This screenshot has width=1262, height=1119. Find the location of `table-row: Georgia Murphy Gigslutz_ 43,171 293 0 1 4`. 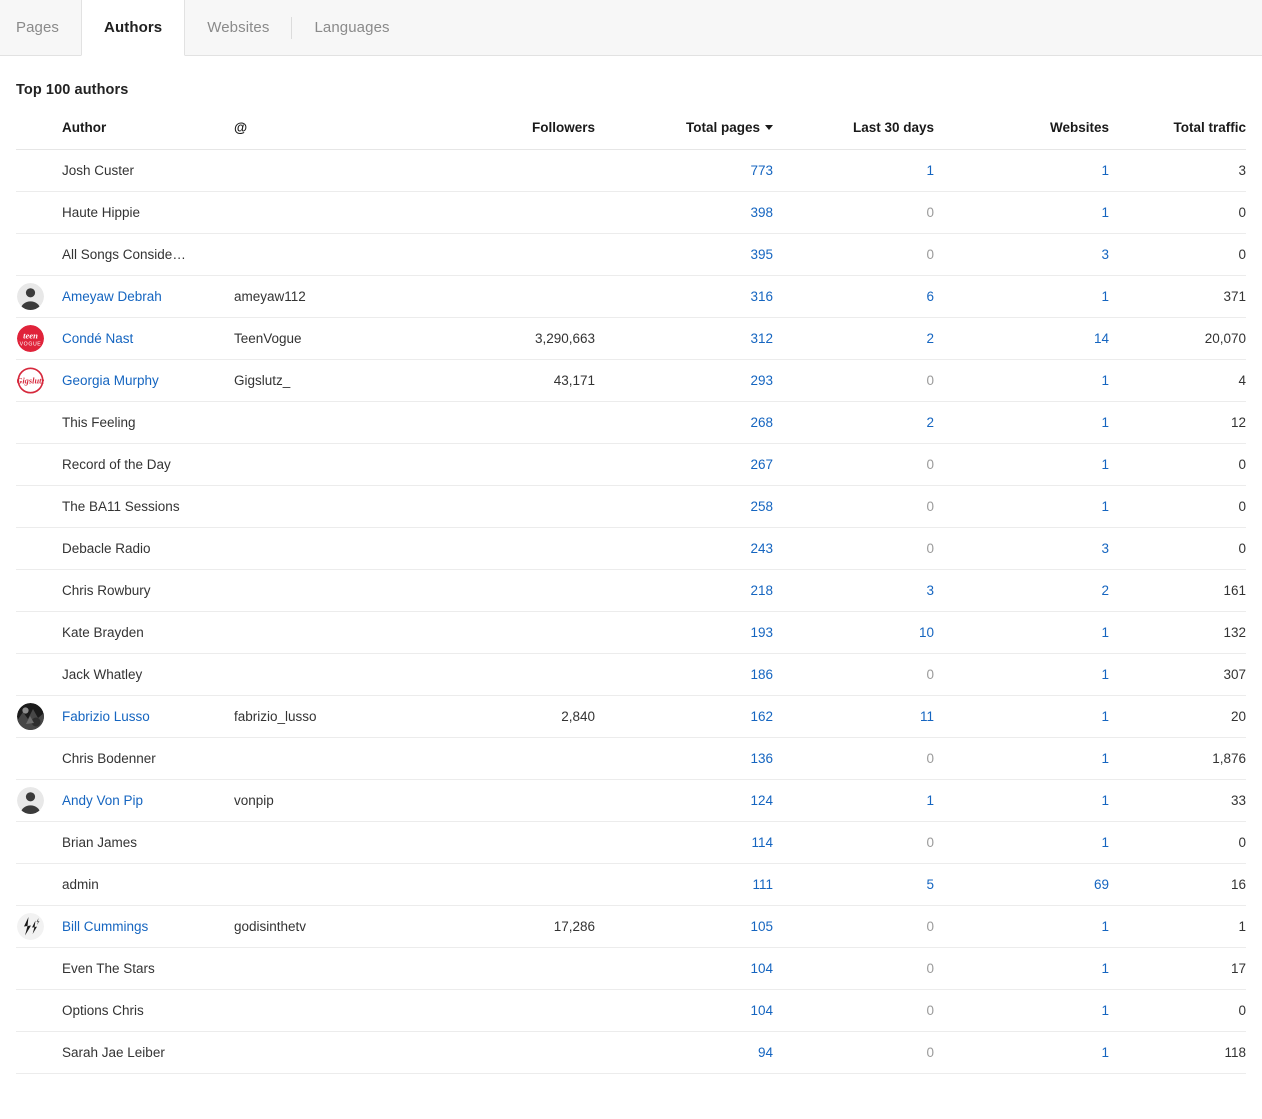

table-row: Georgia Murphy Gigslutz_ 43,171 293 0 1 4 is located at coordinates (631, 380).